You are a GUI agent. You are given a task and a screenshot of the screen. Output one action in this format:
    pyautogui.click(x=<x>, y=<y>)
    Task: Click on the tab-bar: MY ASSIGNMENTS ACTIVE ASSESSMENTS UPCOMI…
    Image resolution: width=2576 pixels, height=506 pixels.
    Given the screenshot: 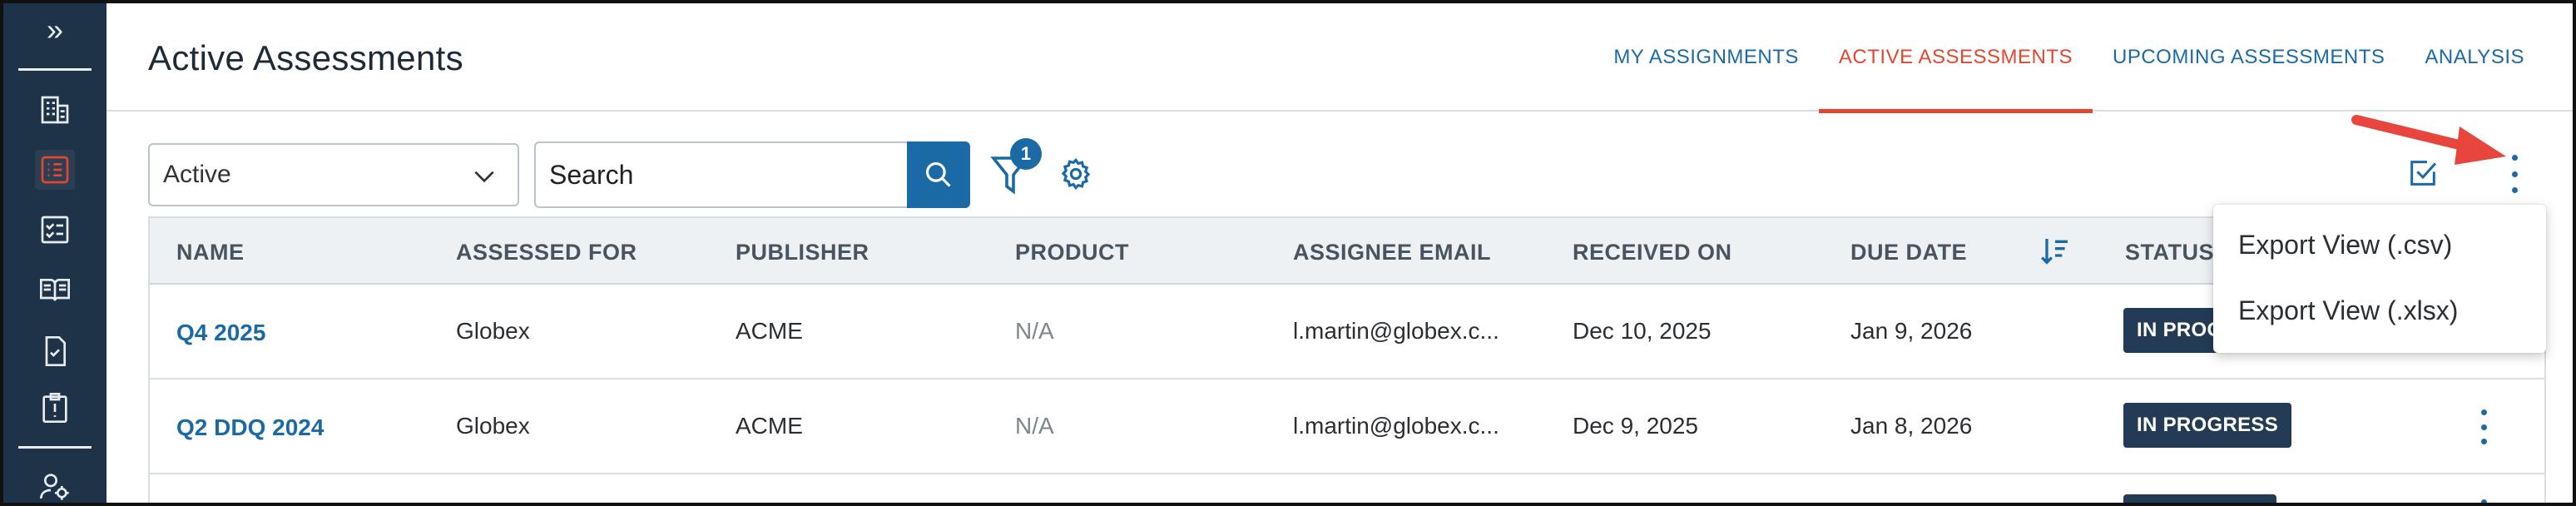 What is the action you would take?
    pyautogui.click(x=2083, y=58)
    